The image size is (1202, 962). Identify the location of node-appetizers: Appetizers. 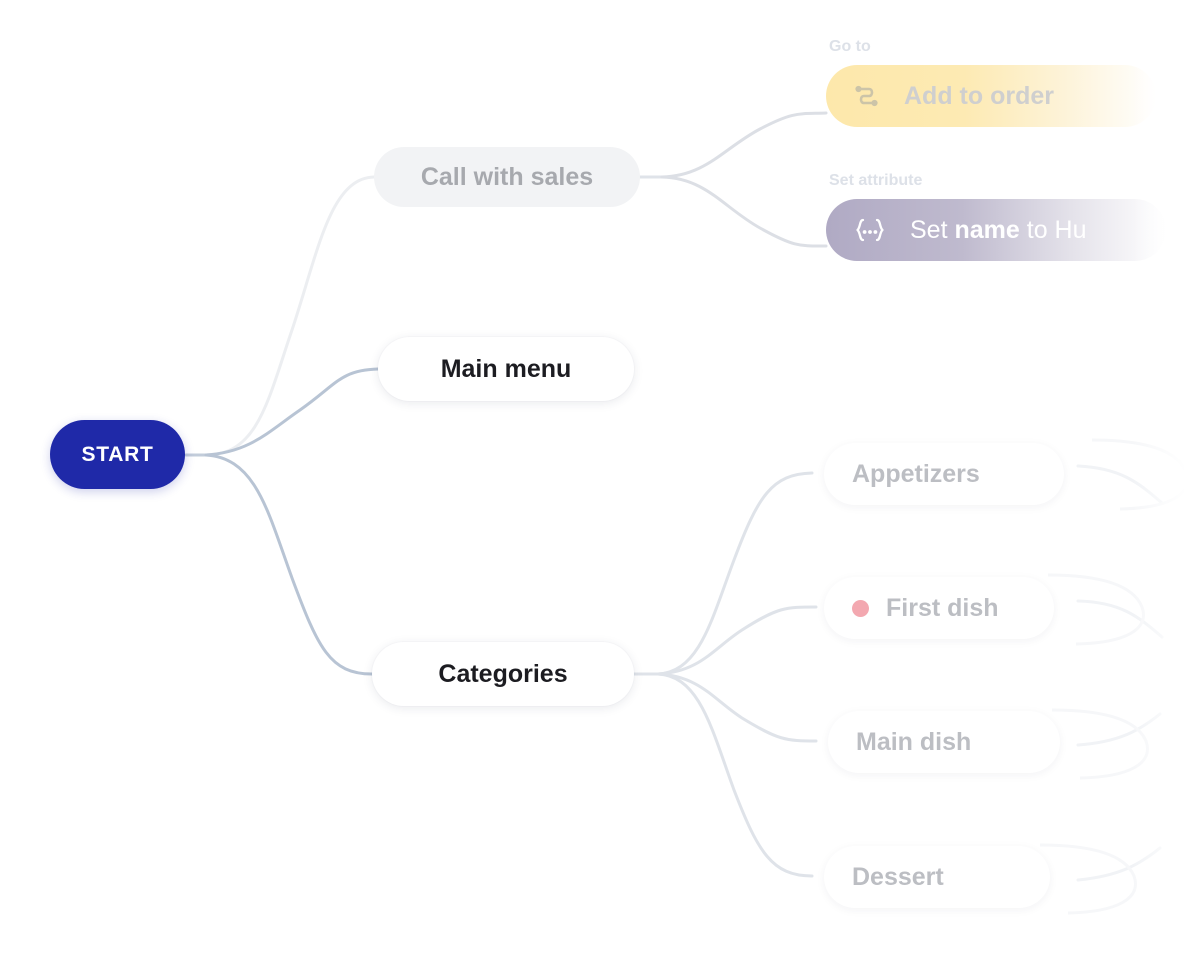
(944, 474).